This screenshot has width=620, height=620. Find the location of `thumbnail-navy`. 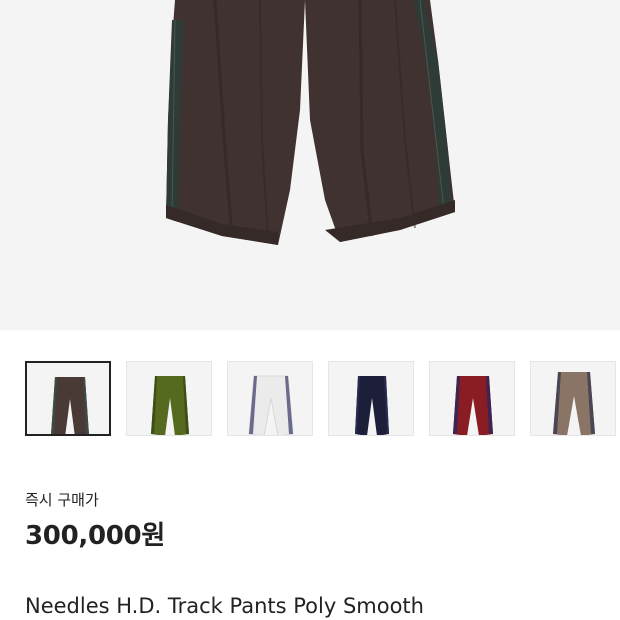

thumbnail-navy is located at coordinates (371, 398).